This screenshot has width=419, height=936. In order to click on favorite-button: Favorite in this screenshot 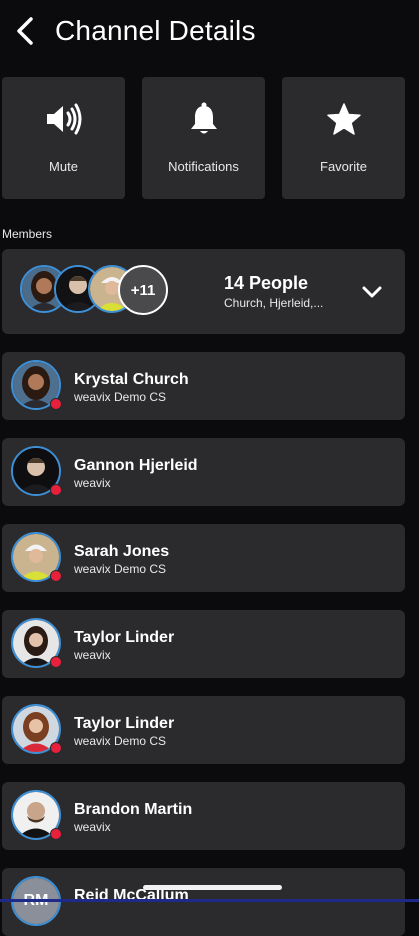, I will do `click(343, 138)`.